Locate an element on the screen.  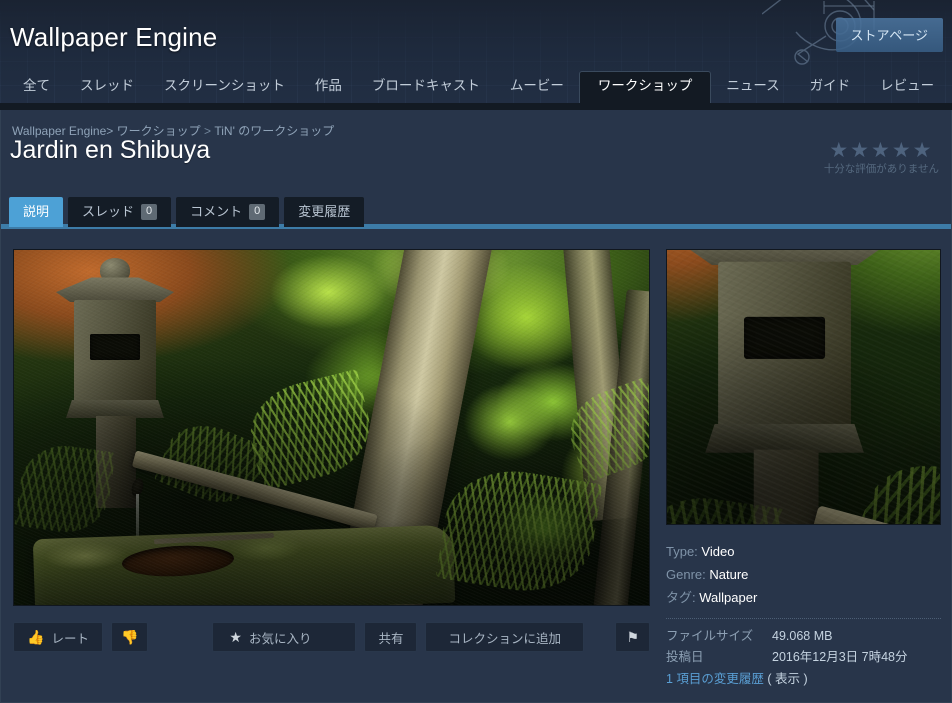
detail-row-type: Type: Video is located at coordinates (803, 551).